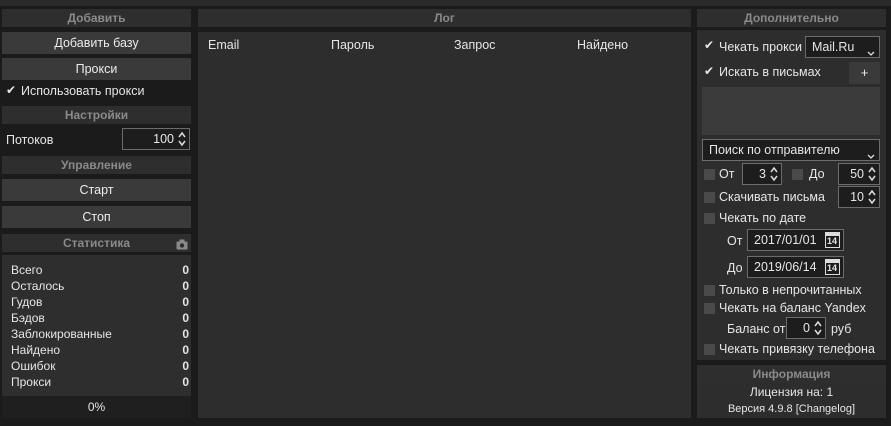 The width and height of the screenshot is (891, 426). Describe the element at coordinates (709, 45) in the screenshot. I see `check-proxy-checkbox` at that location.